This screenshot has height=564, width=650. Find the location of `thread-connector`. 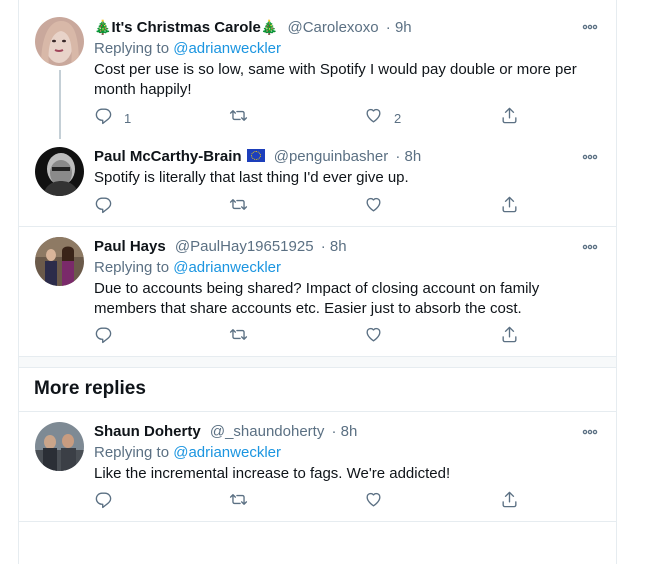

thread-connector is located at coordinates (60, 104).